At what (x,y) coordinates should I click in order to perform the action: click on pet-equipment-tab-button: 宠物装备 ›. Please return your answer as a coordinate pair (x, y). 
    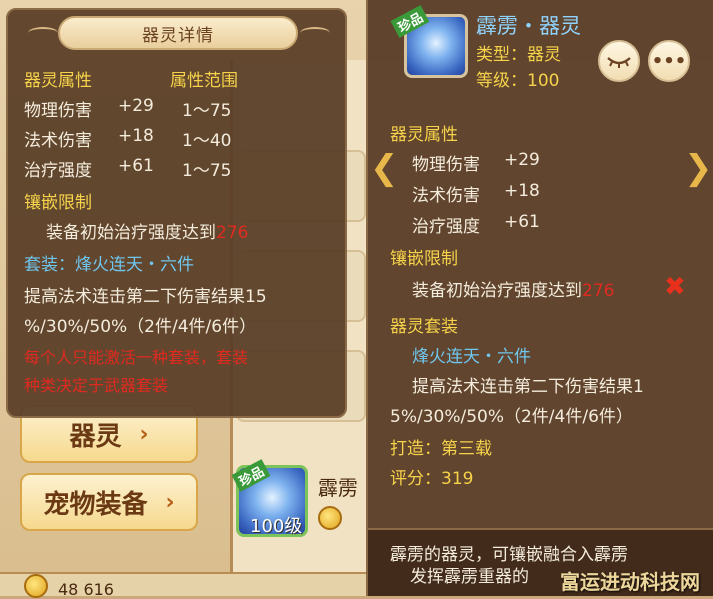
    Looking at the image, I should click on (109, 502).